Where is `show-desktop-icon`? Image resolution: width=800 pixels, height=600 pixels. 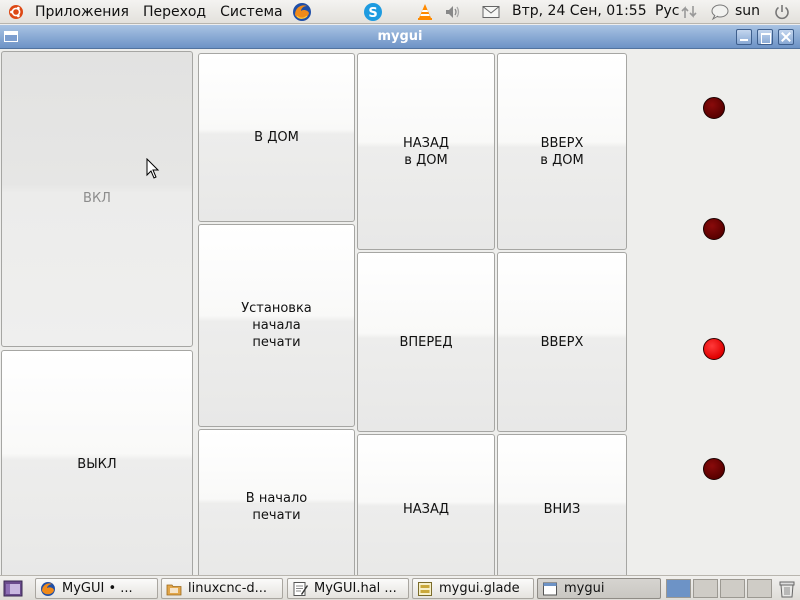 show-desktop-icon is located at coordinates (13, 588).